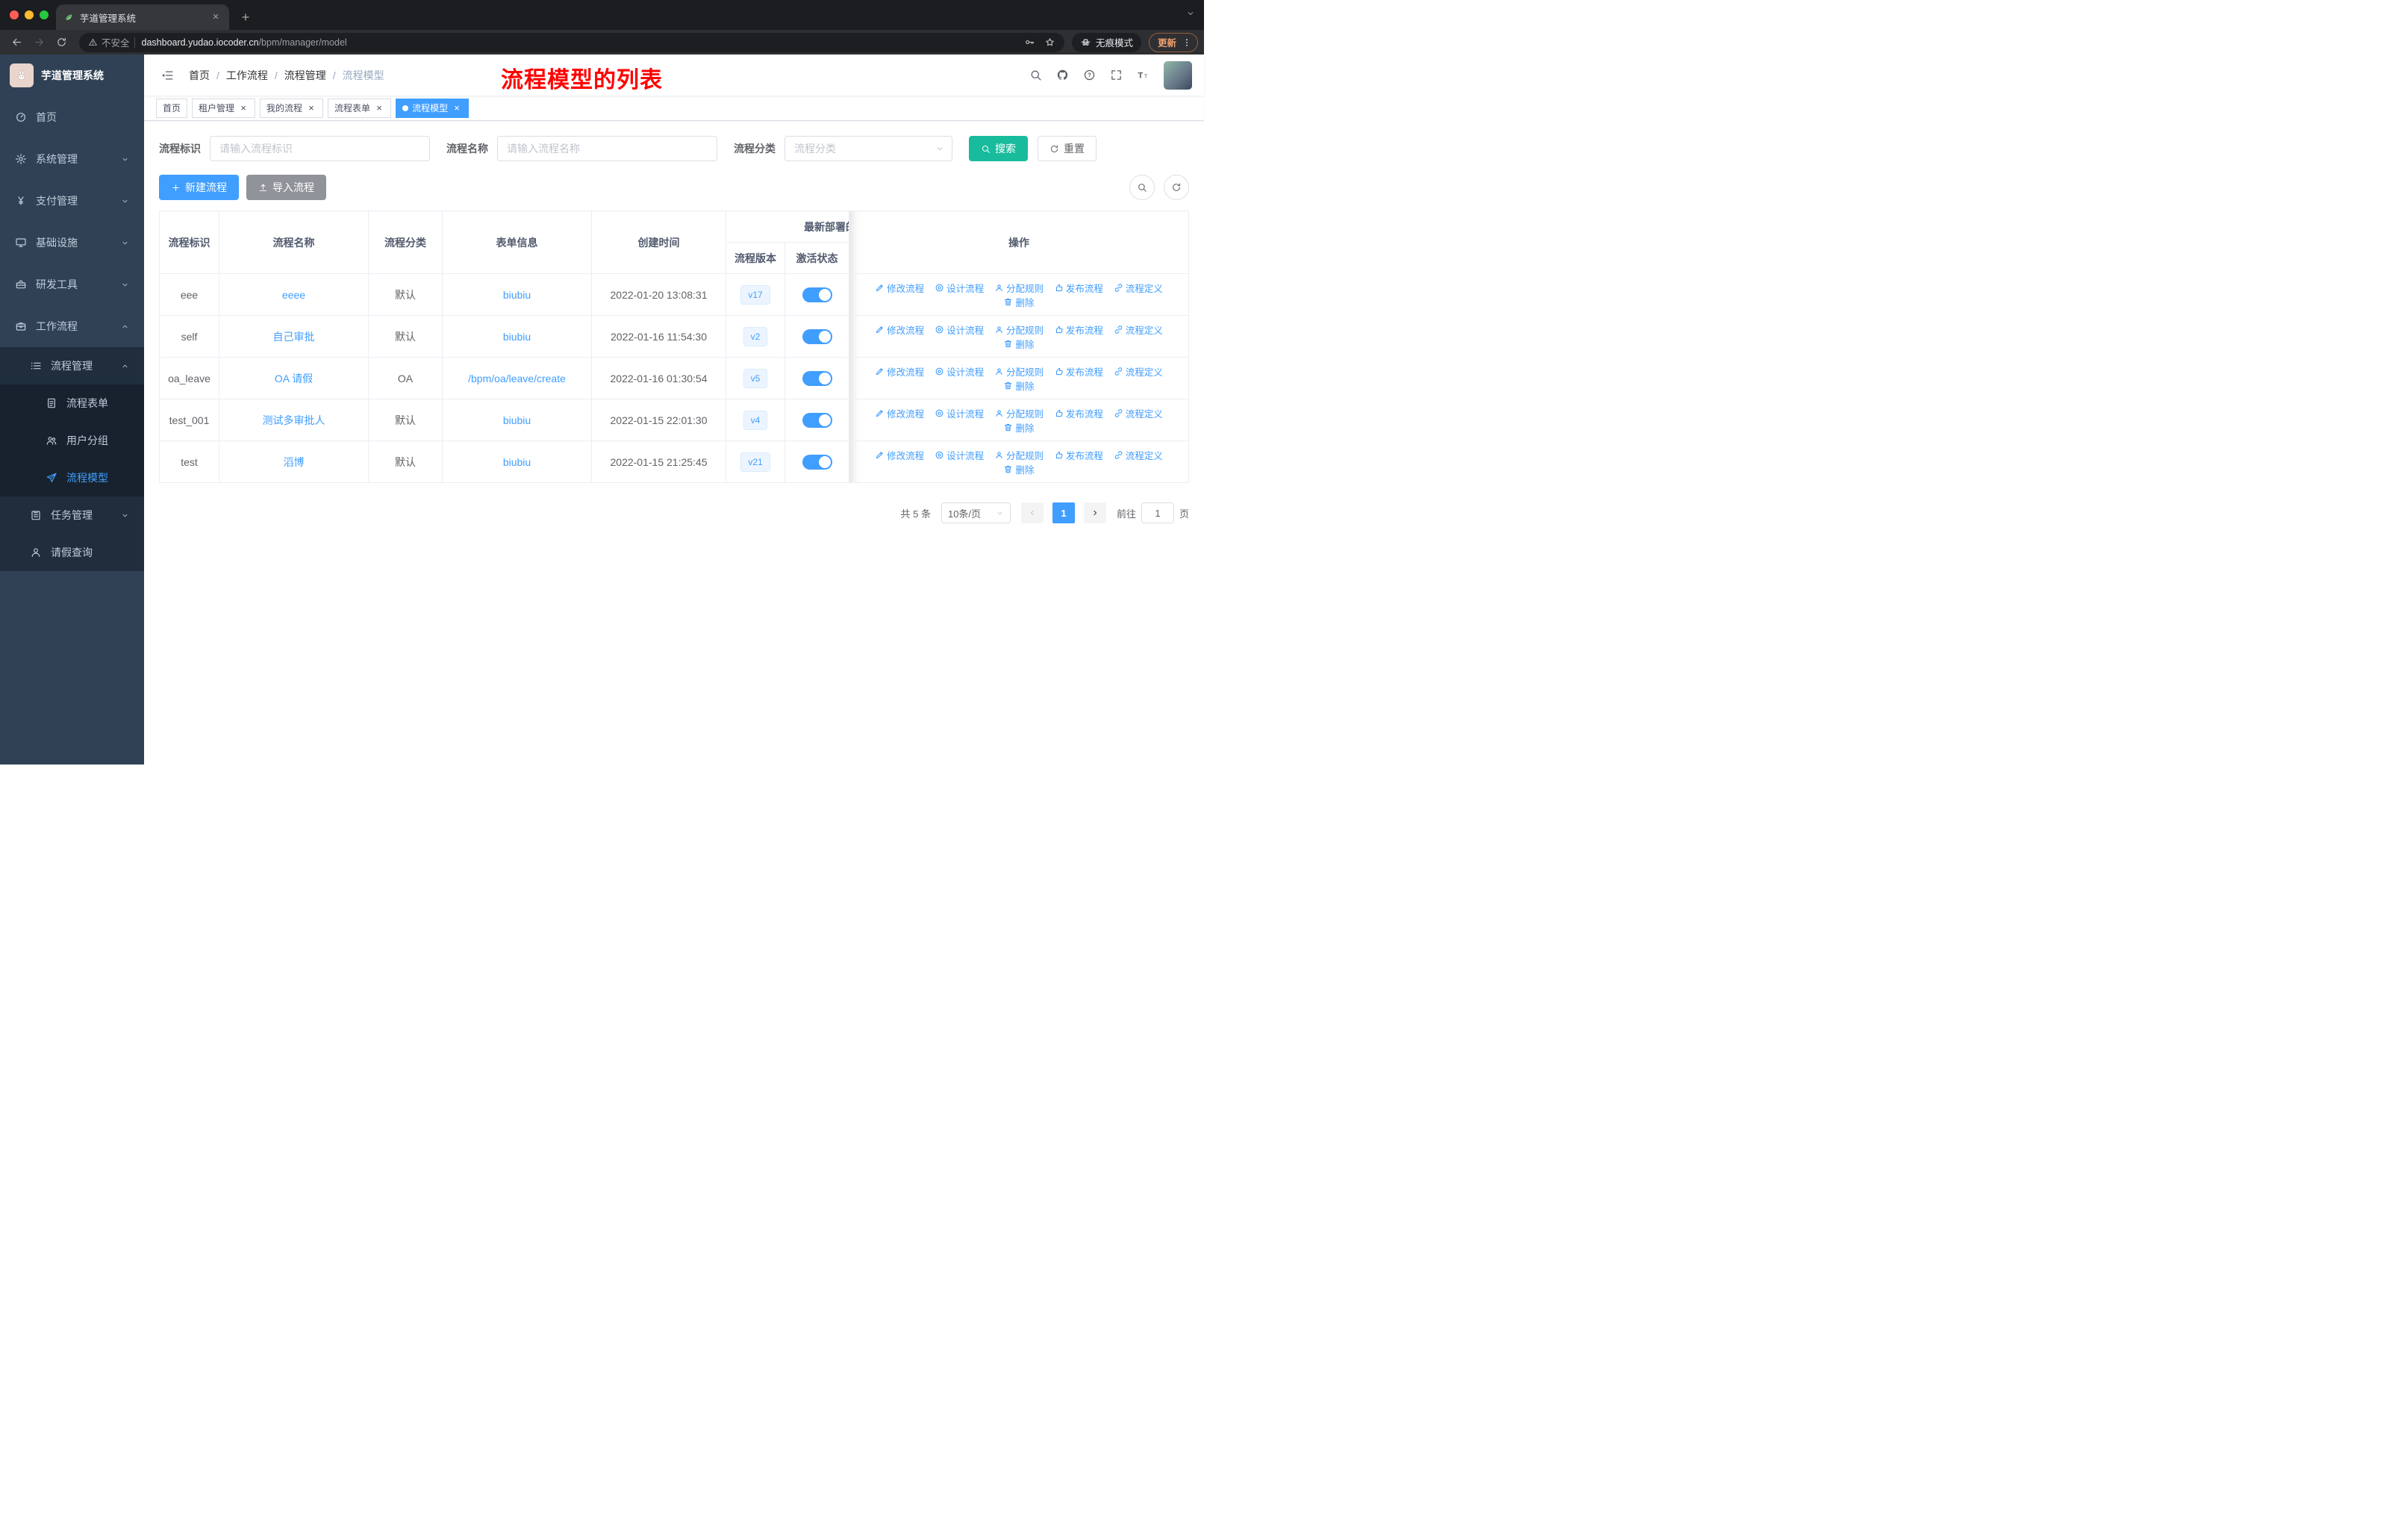 This screenshot has width=2408, height=1529. What do you see at coordinates (294, 420) in the screenshot?
I see `process-name-link: 测试多审批人` at bounding box center [294, 420].